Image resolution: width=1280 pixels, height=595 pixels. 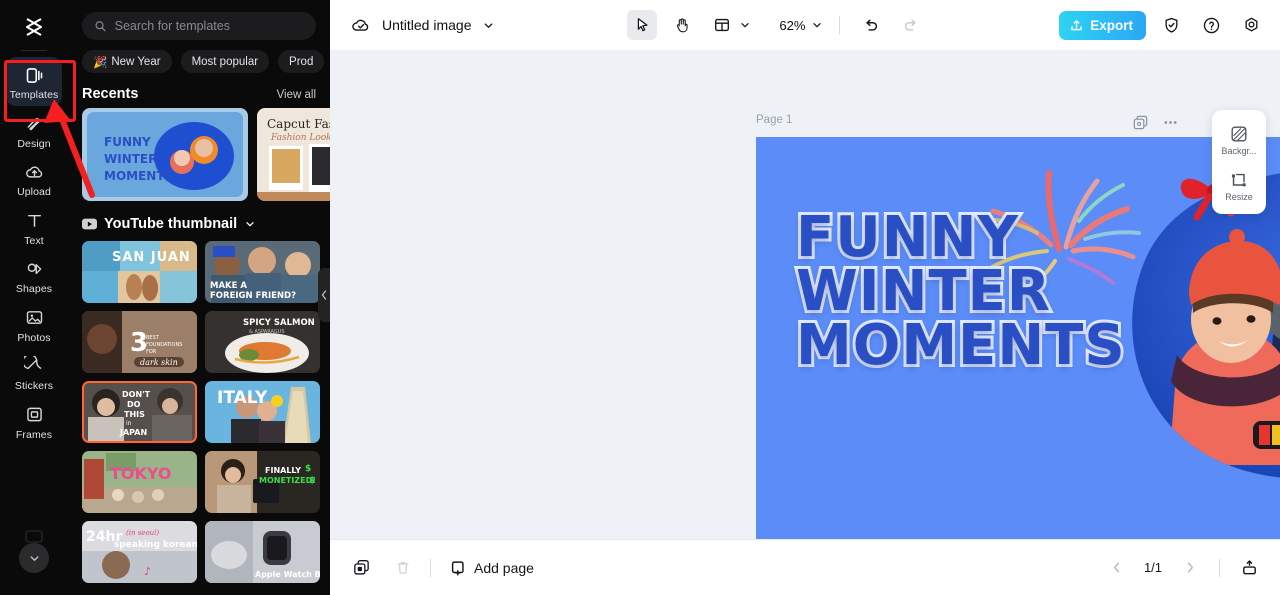 I want to click on add-page-button: Add page, so click(x=491, y=568).